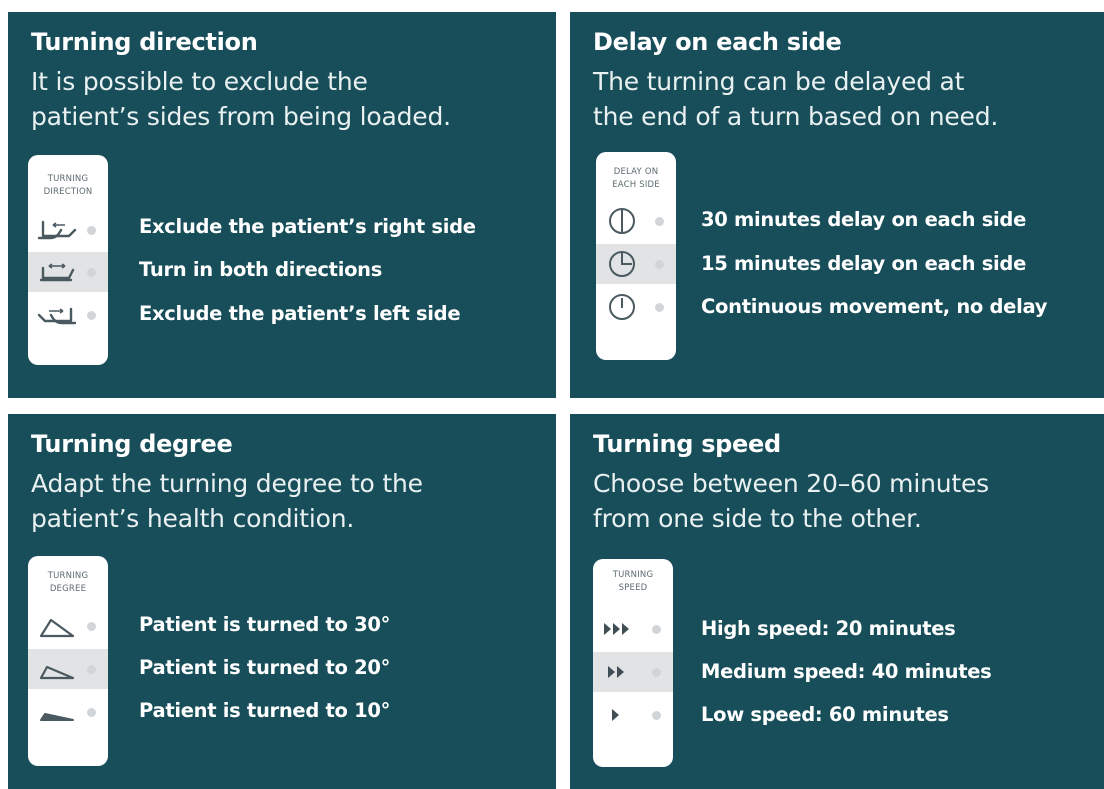 Image resolution: width=1104 pixels, height=789 pixels. Describe the element at coordinates (616, 672) in the screenshot. I see `double-chevron-icon` at that location.